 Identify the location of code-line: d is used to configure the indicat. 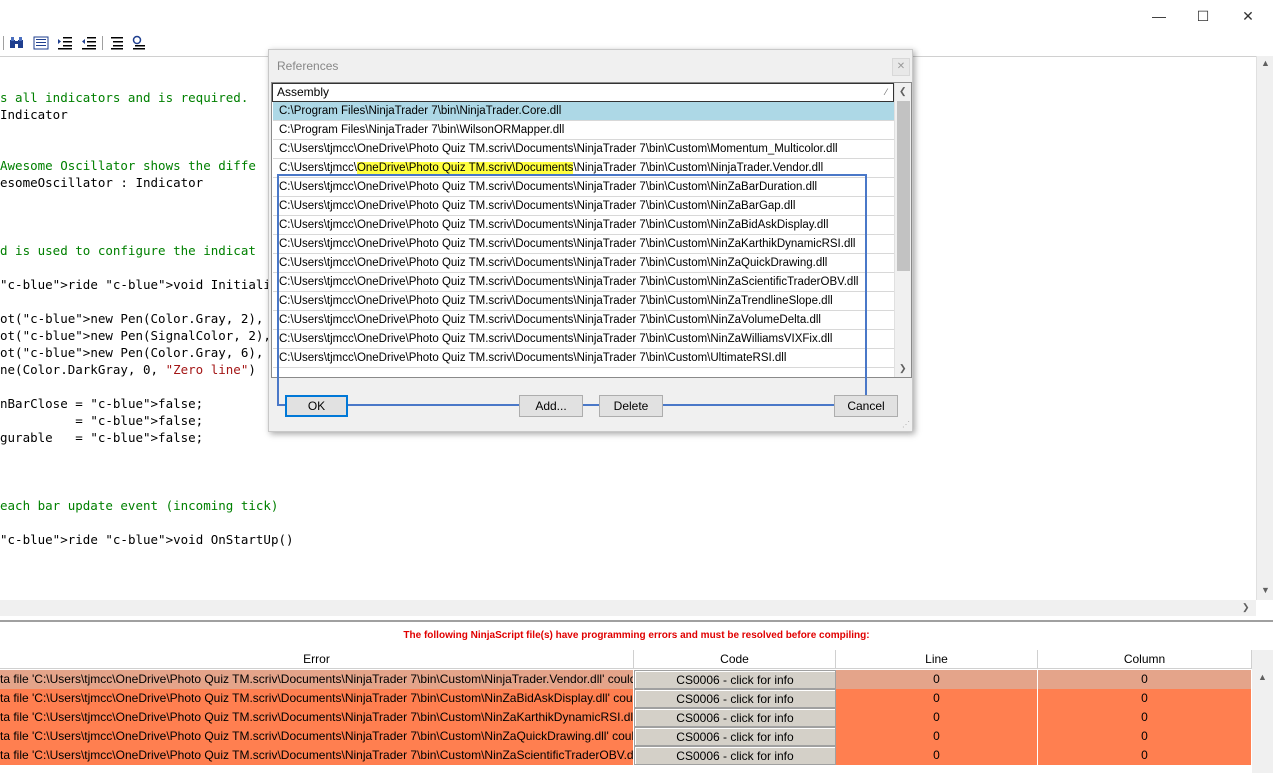
(128, 250).